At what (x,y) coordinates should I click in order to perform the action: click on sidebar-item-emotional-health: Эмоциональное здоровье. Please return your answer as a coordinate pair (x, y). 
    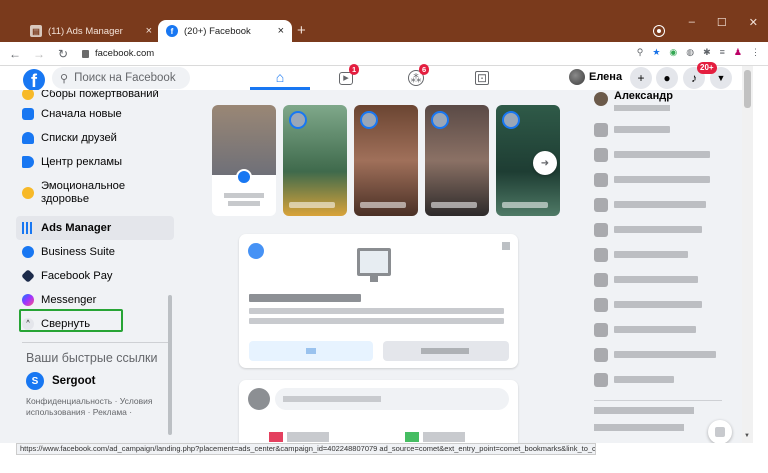
    Looking at the image, I should click on (95, 193).